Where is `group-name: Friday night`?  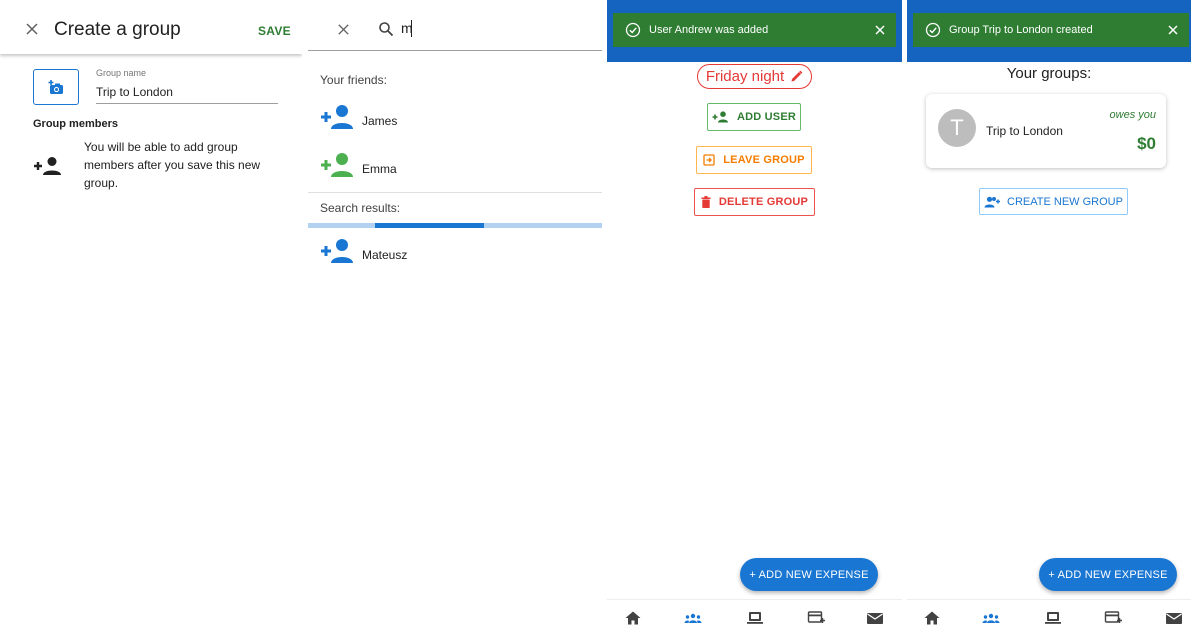
group-name: Friday night is located at coordinates (745, 76).